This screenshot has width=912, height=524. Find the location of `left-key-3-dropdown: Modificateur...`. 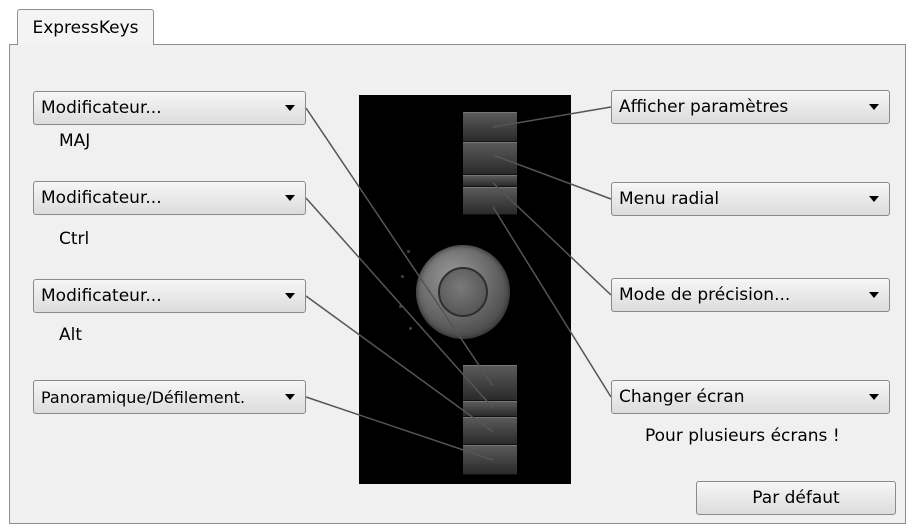

left-key-3-dropdown: Modificateur... is located at coordinates (169, 296).